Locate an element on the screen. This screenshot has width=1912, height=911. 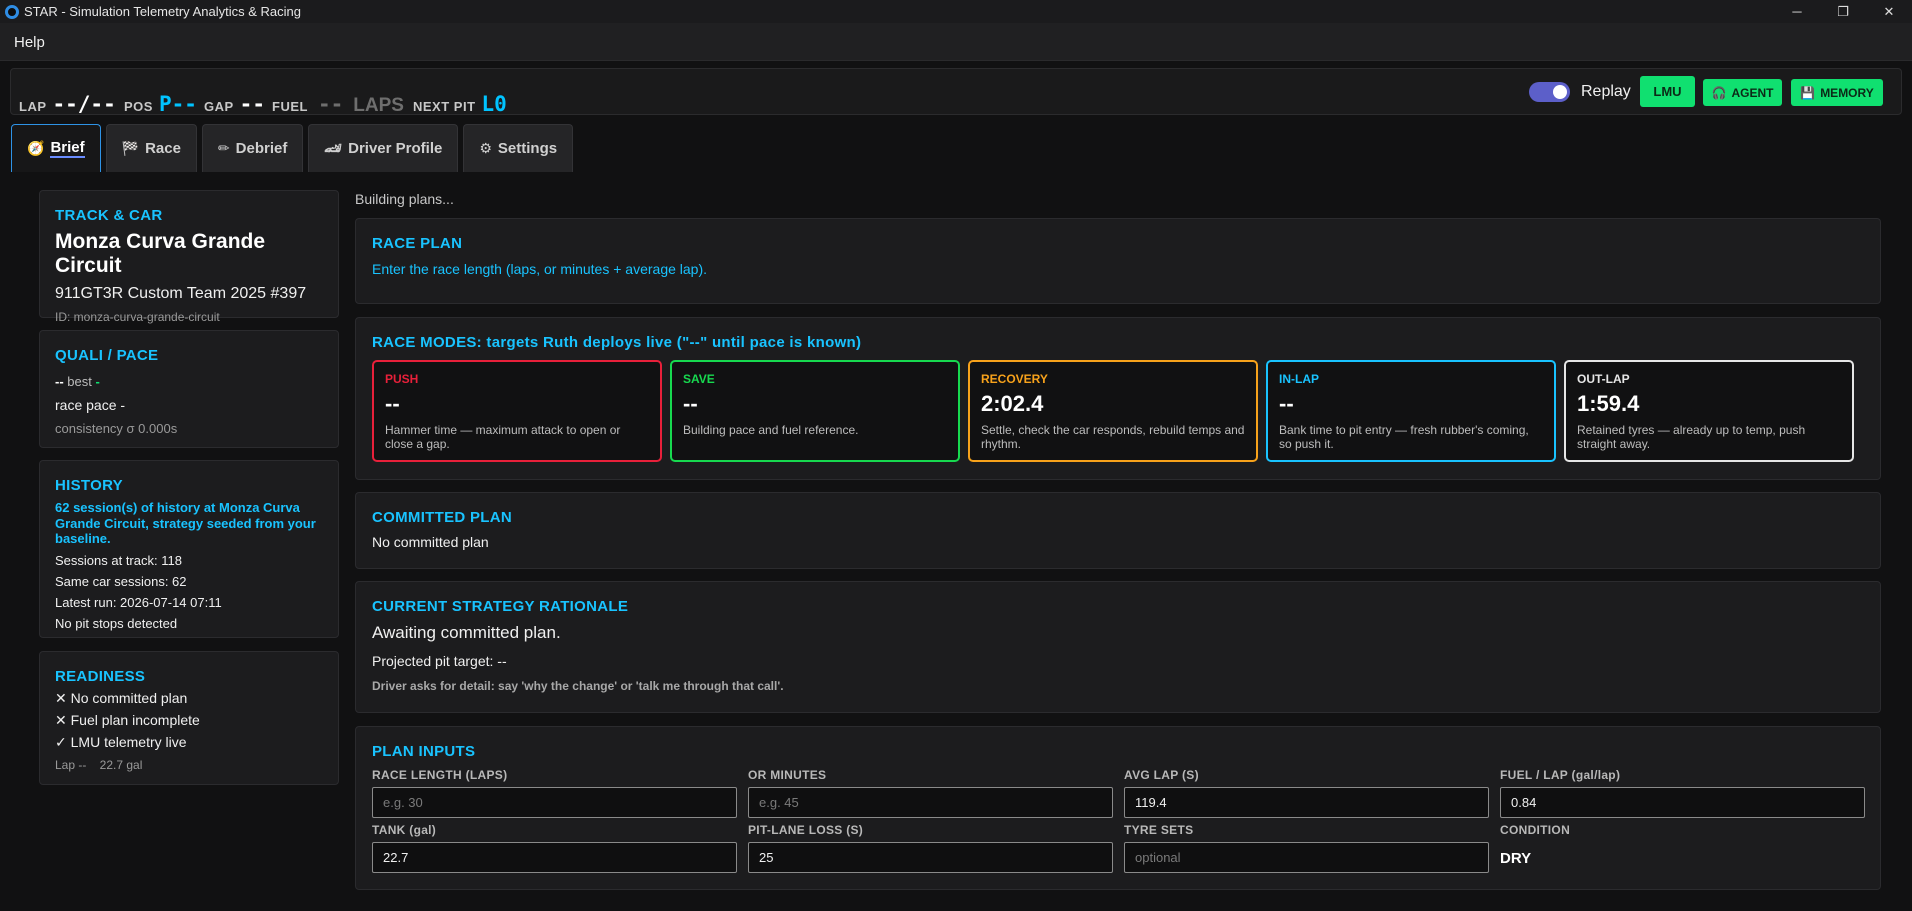
pit-lane-loss-field: PIT-LANE LOSS (S) is located at coordinates (930, 850).